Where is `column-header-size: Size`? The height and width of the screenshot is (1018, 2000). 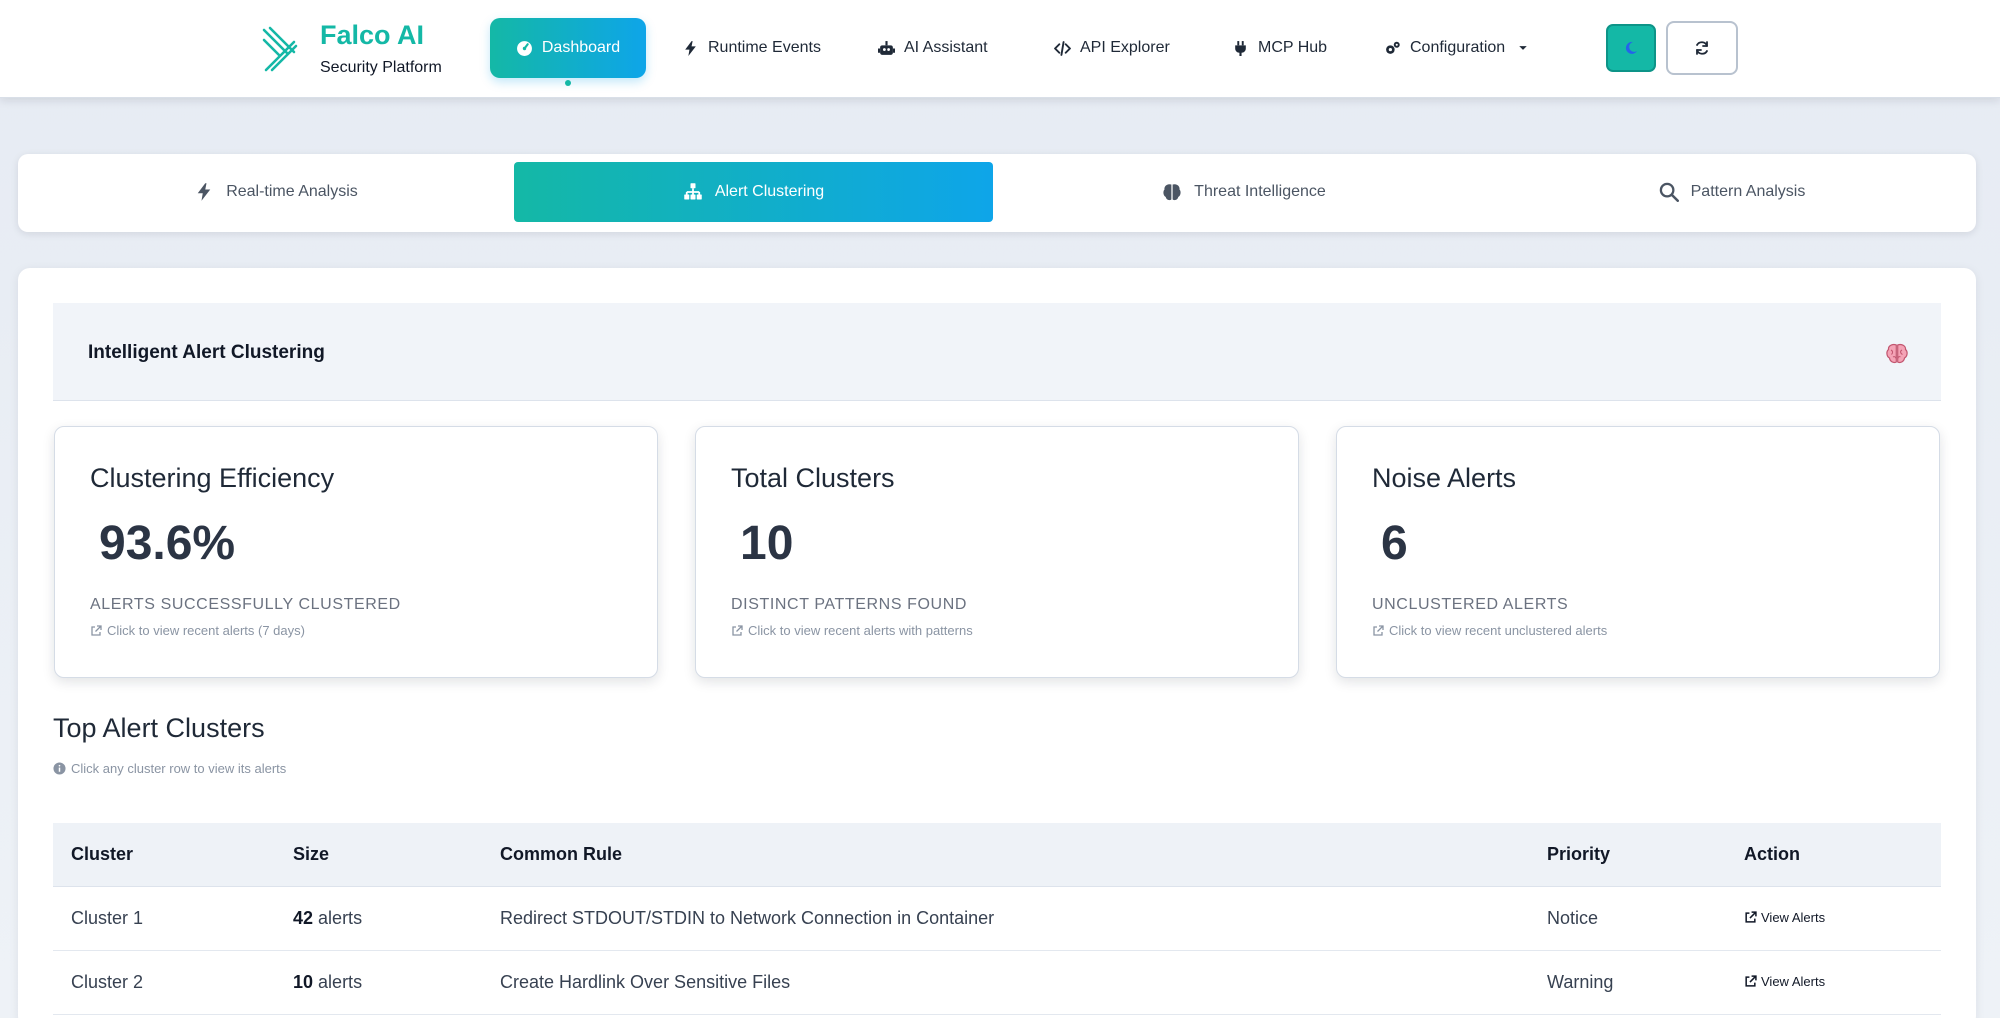
column-header-size: Size is located at coordinates (311, 854).